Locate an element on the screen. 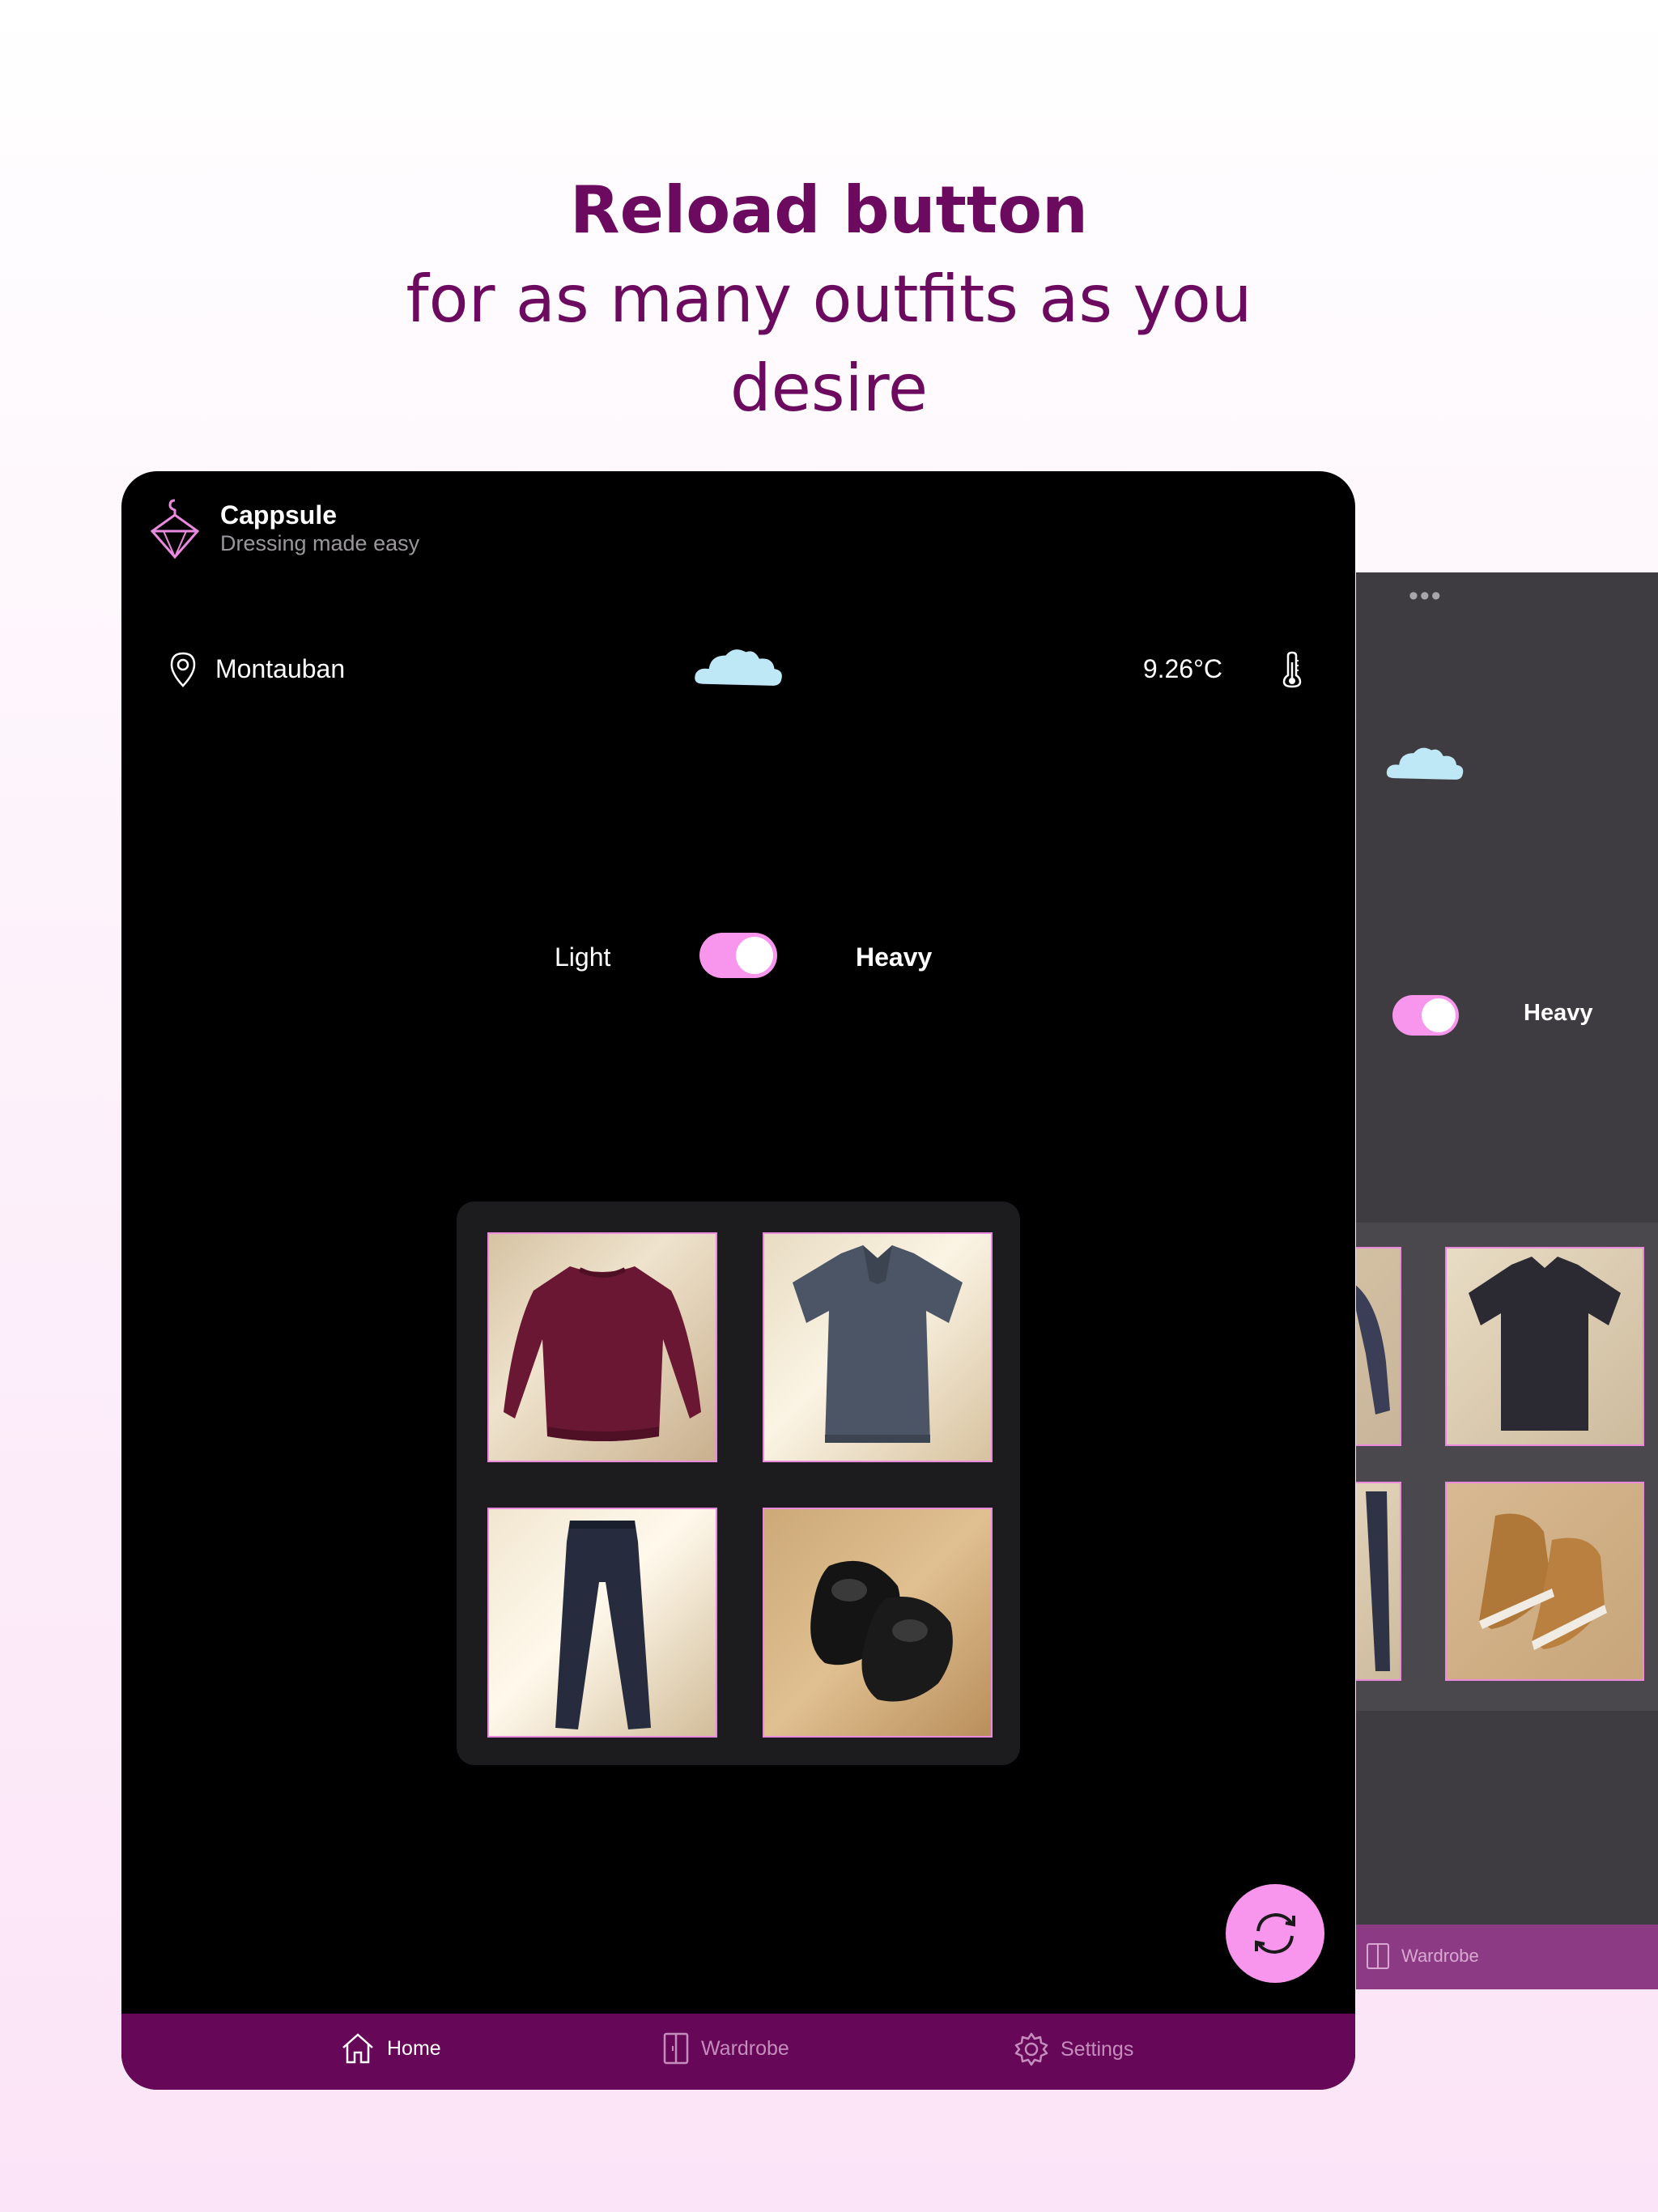 The image size is (1658, 2212). temperature-label: 9.26°C is located at coordinates (1182, 669).